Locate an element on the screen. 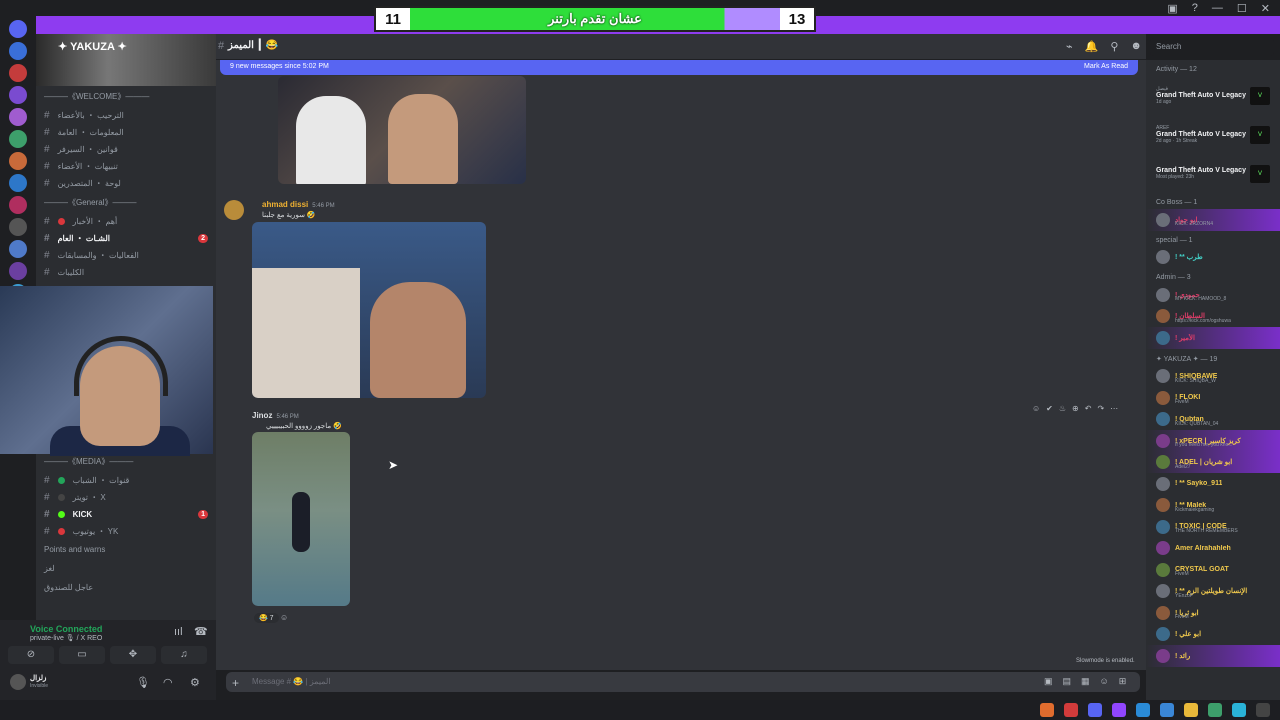  mark-as-read-button: Mark As Read is located at coordinates (1106, 67).